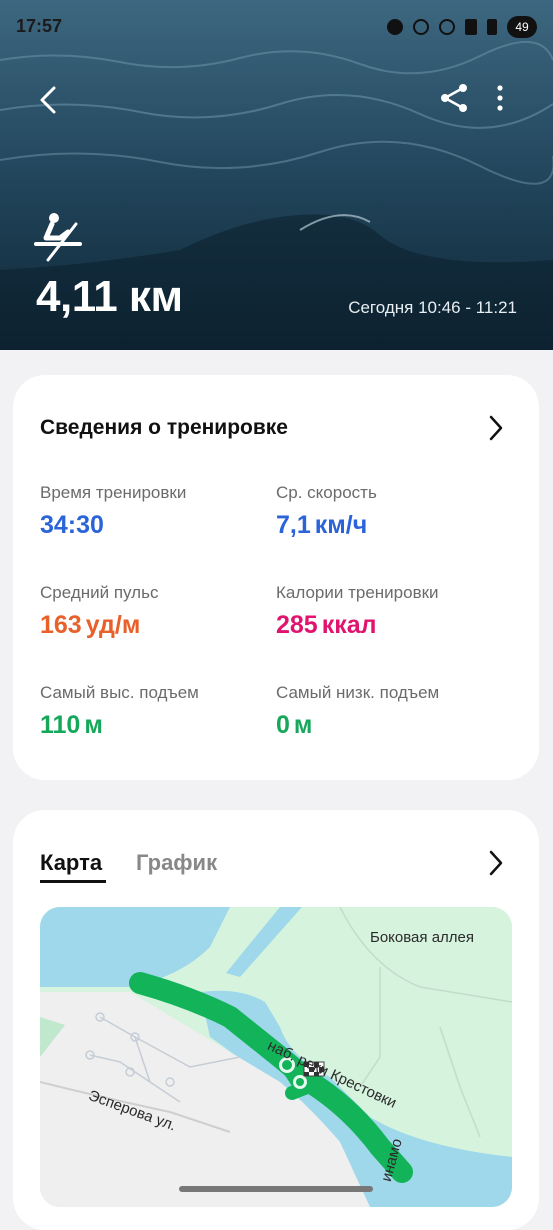 This screenshot has height=1230, width=553. Describe the element at coordinates (522, 27) in the screenshot. I see `battery-icon: 49` at that location.